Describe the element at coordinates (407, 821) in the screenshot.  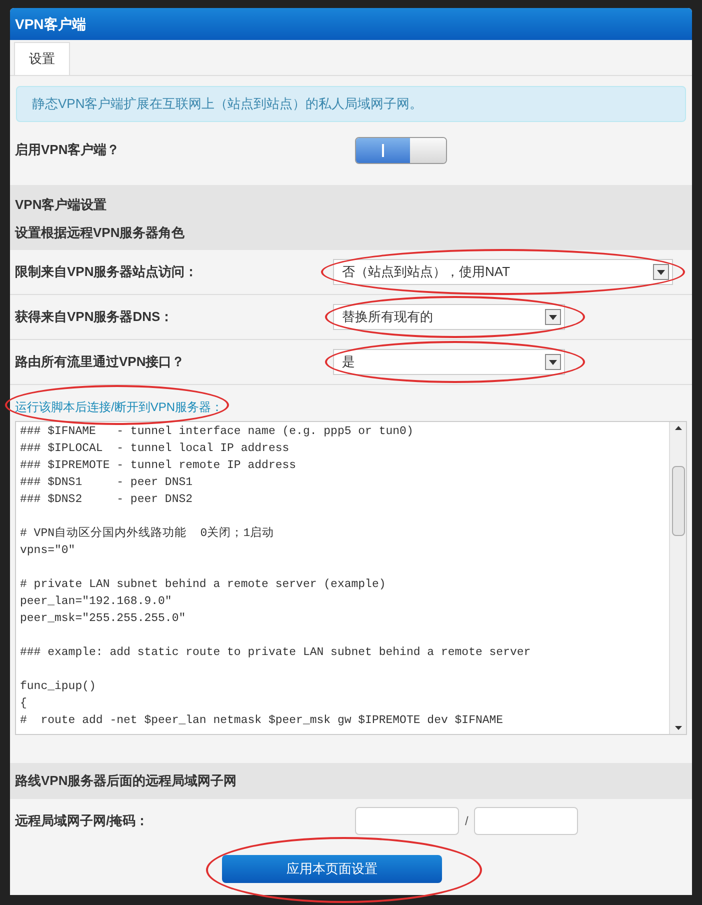
I see `subnet-input` at that location.